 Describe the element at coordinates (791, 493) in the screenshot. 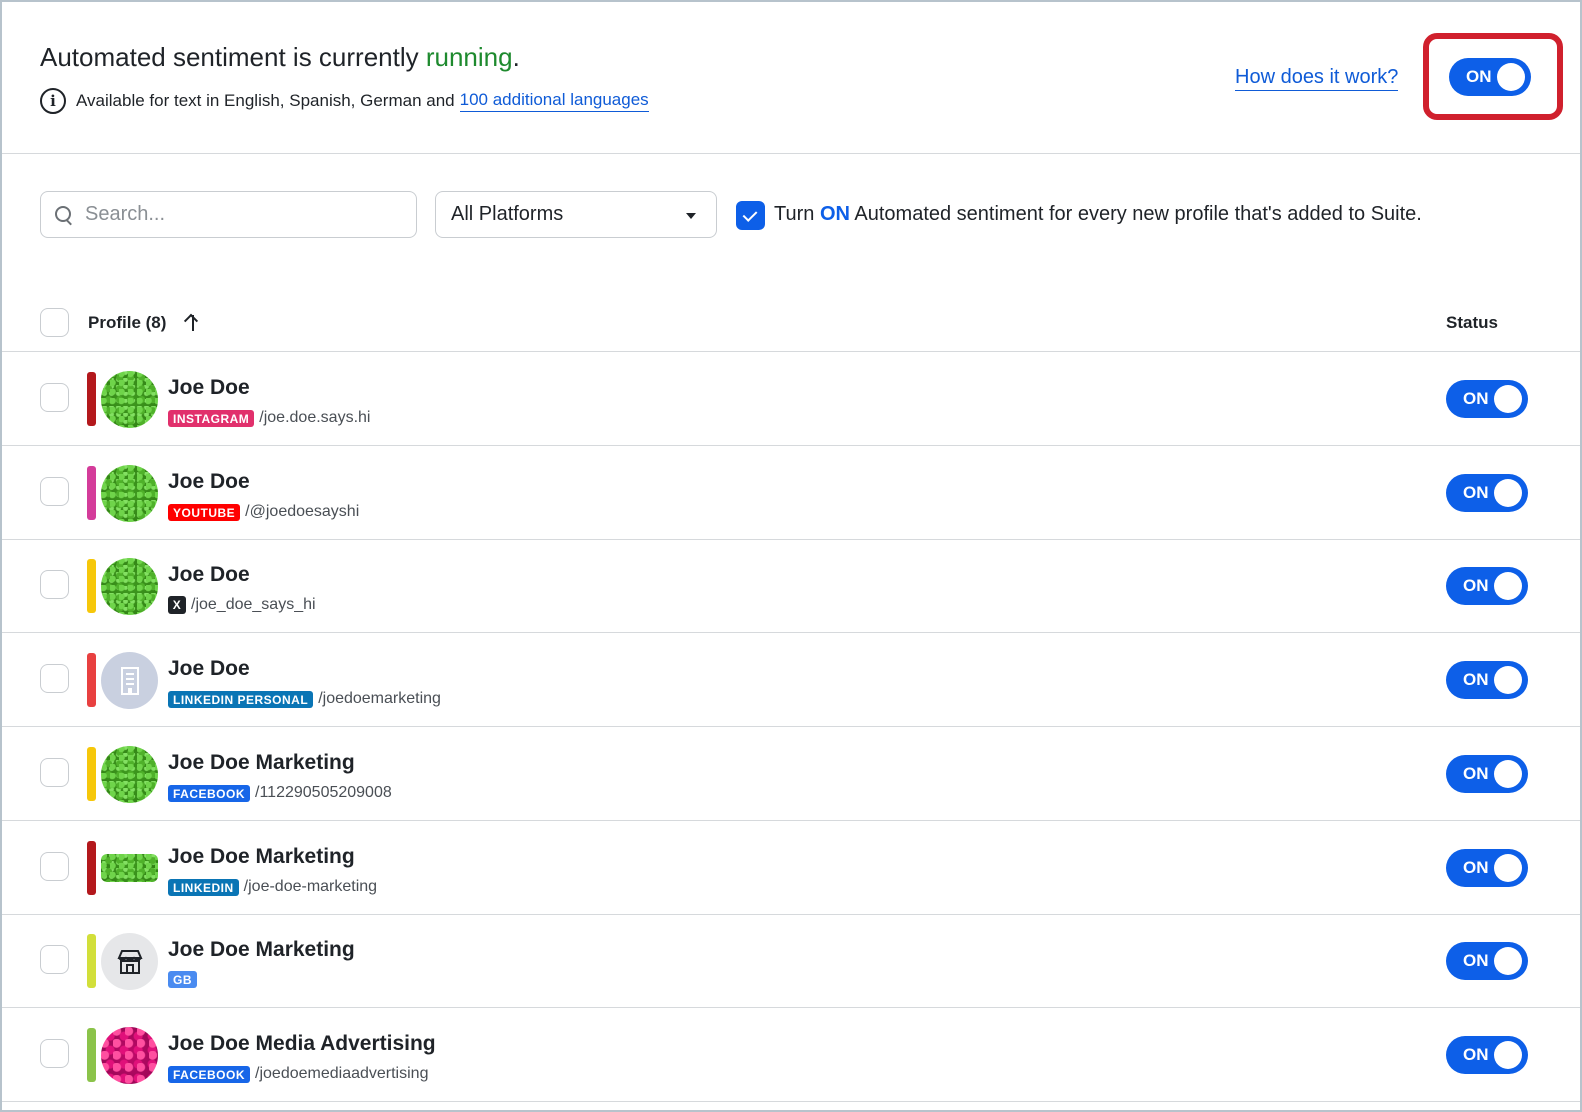

I see `table-row: Joe Doe YOUTUBE/@joedoesayshi ON` at that location.